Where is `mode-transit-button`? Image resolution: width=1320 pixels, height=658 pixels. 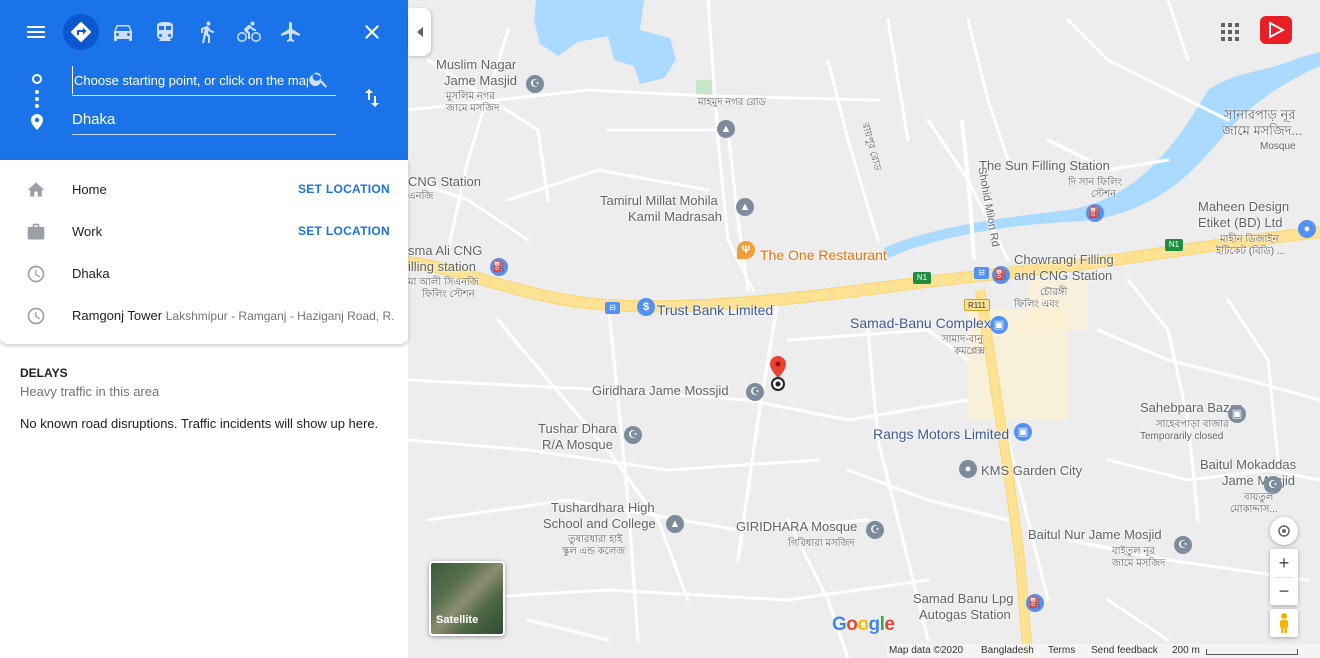
mode-transit-button is located at coordinates (165, 32).